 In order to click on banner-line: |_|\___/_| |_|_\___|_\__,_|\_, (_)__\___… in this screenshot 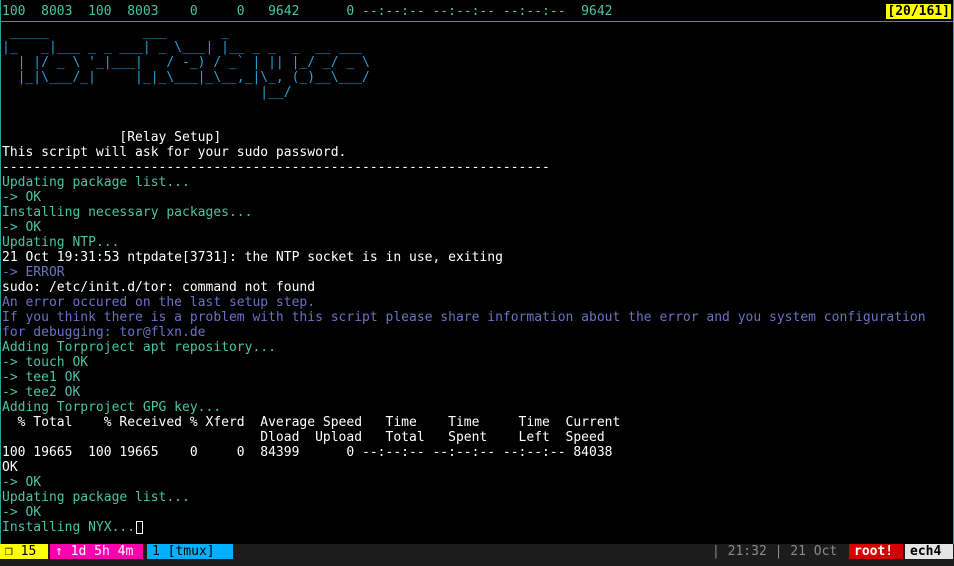, I will do `click(186, 77)`.